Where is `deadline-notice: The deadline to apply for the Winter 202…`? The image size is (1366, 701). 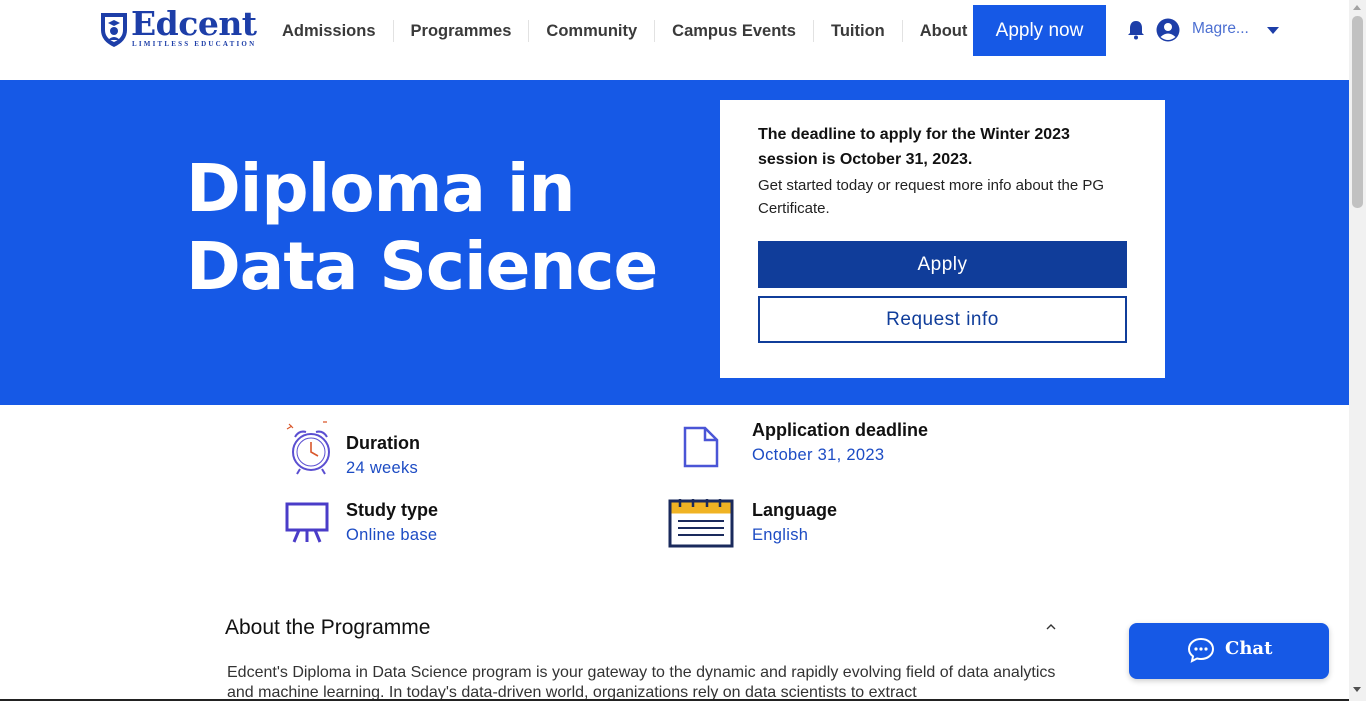 deadline-notice: The deadline to apply for the Winter 202… is located at coordinates (914, 147).